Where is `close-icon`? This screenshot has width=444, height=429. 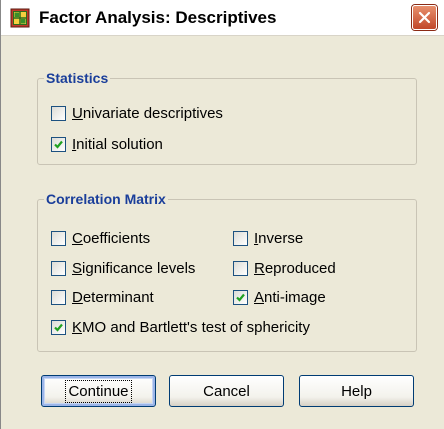 close-icon is located at coordinates (424, 17).